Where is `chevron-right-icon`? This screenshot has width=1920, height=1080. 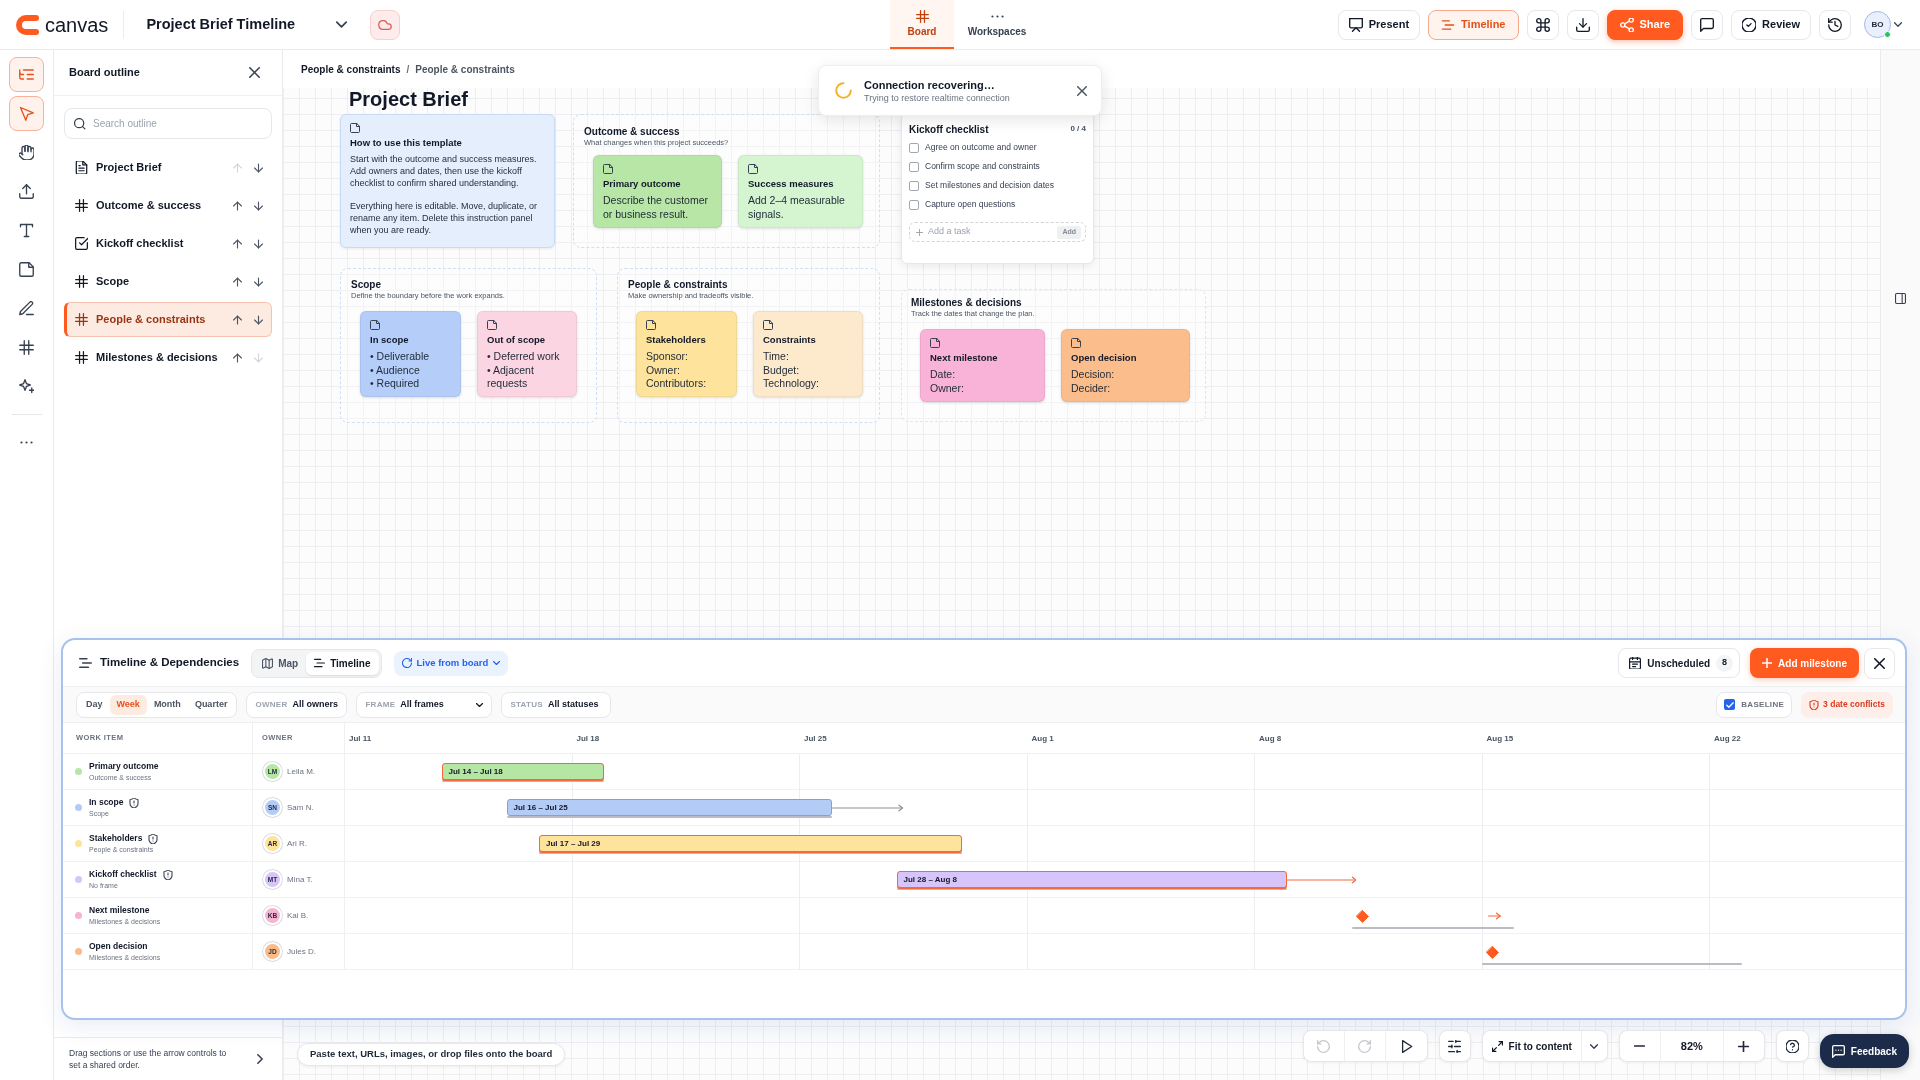 chevron-right-icon is located at coordinates (259, 1059).